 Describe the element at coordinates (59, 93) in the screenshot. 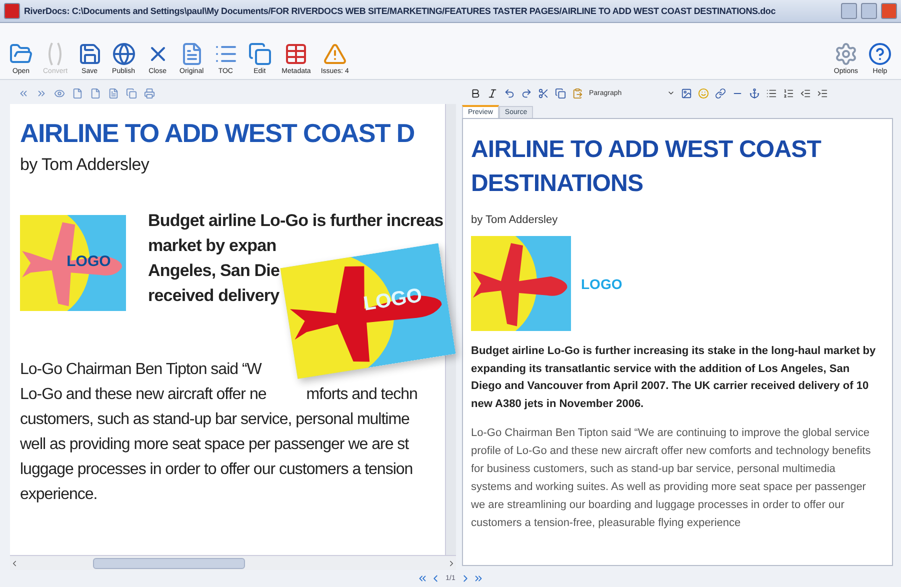

I see `view-icon` at that location.